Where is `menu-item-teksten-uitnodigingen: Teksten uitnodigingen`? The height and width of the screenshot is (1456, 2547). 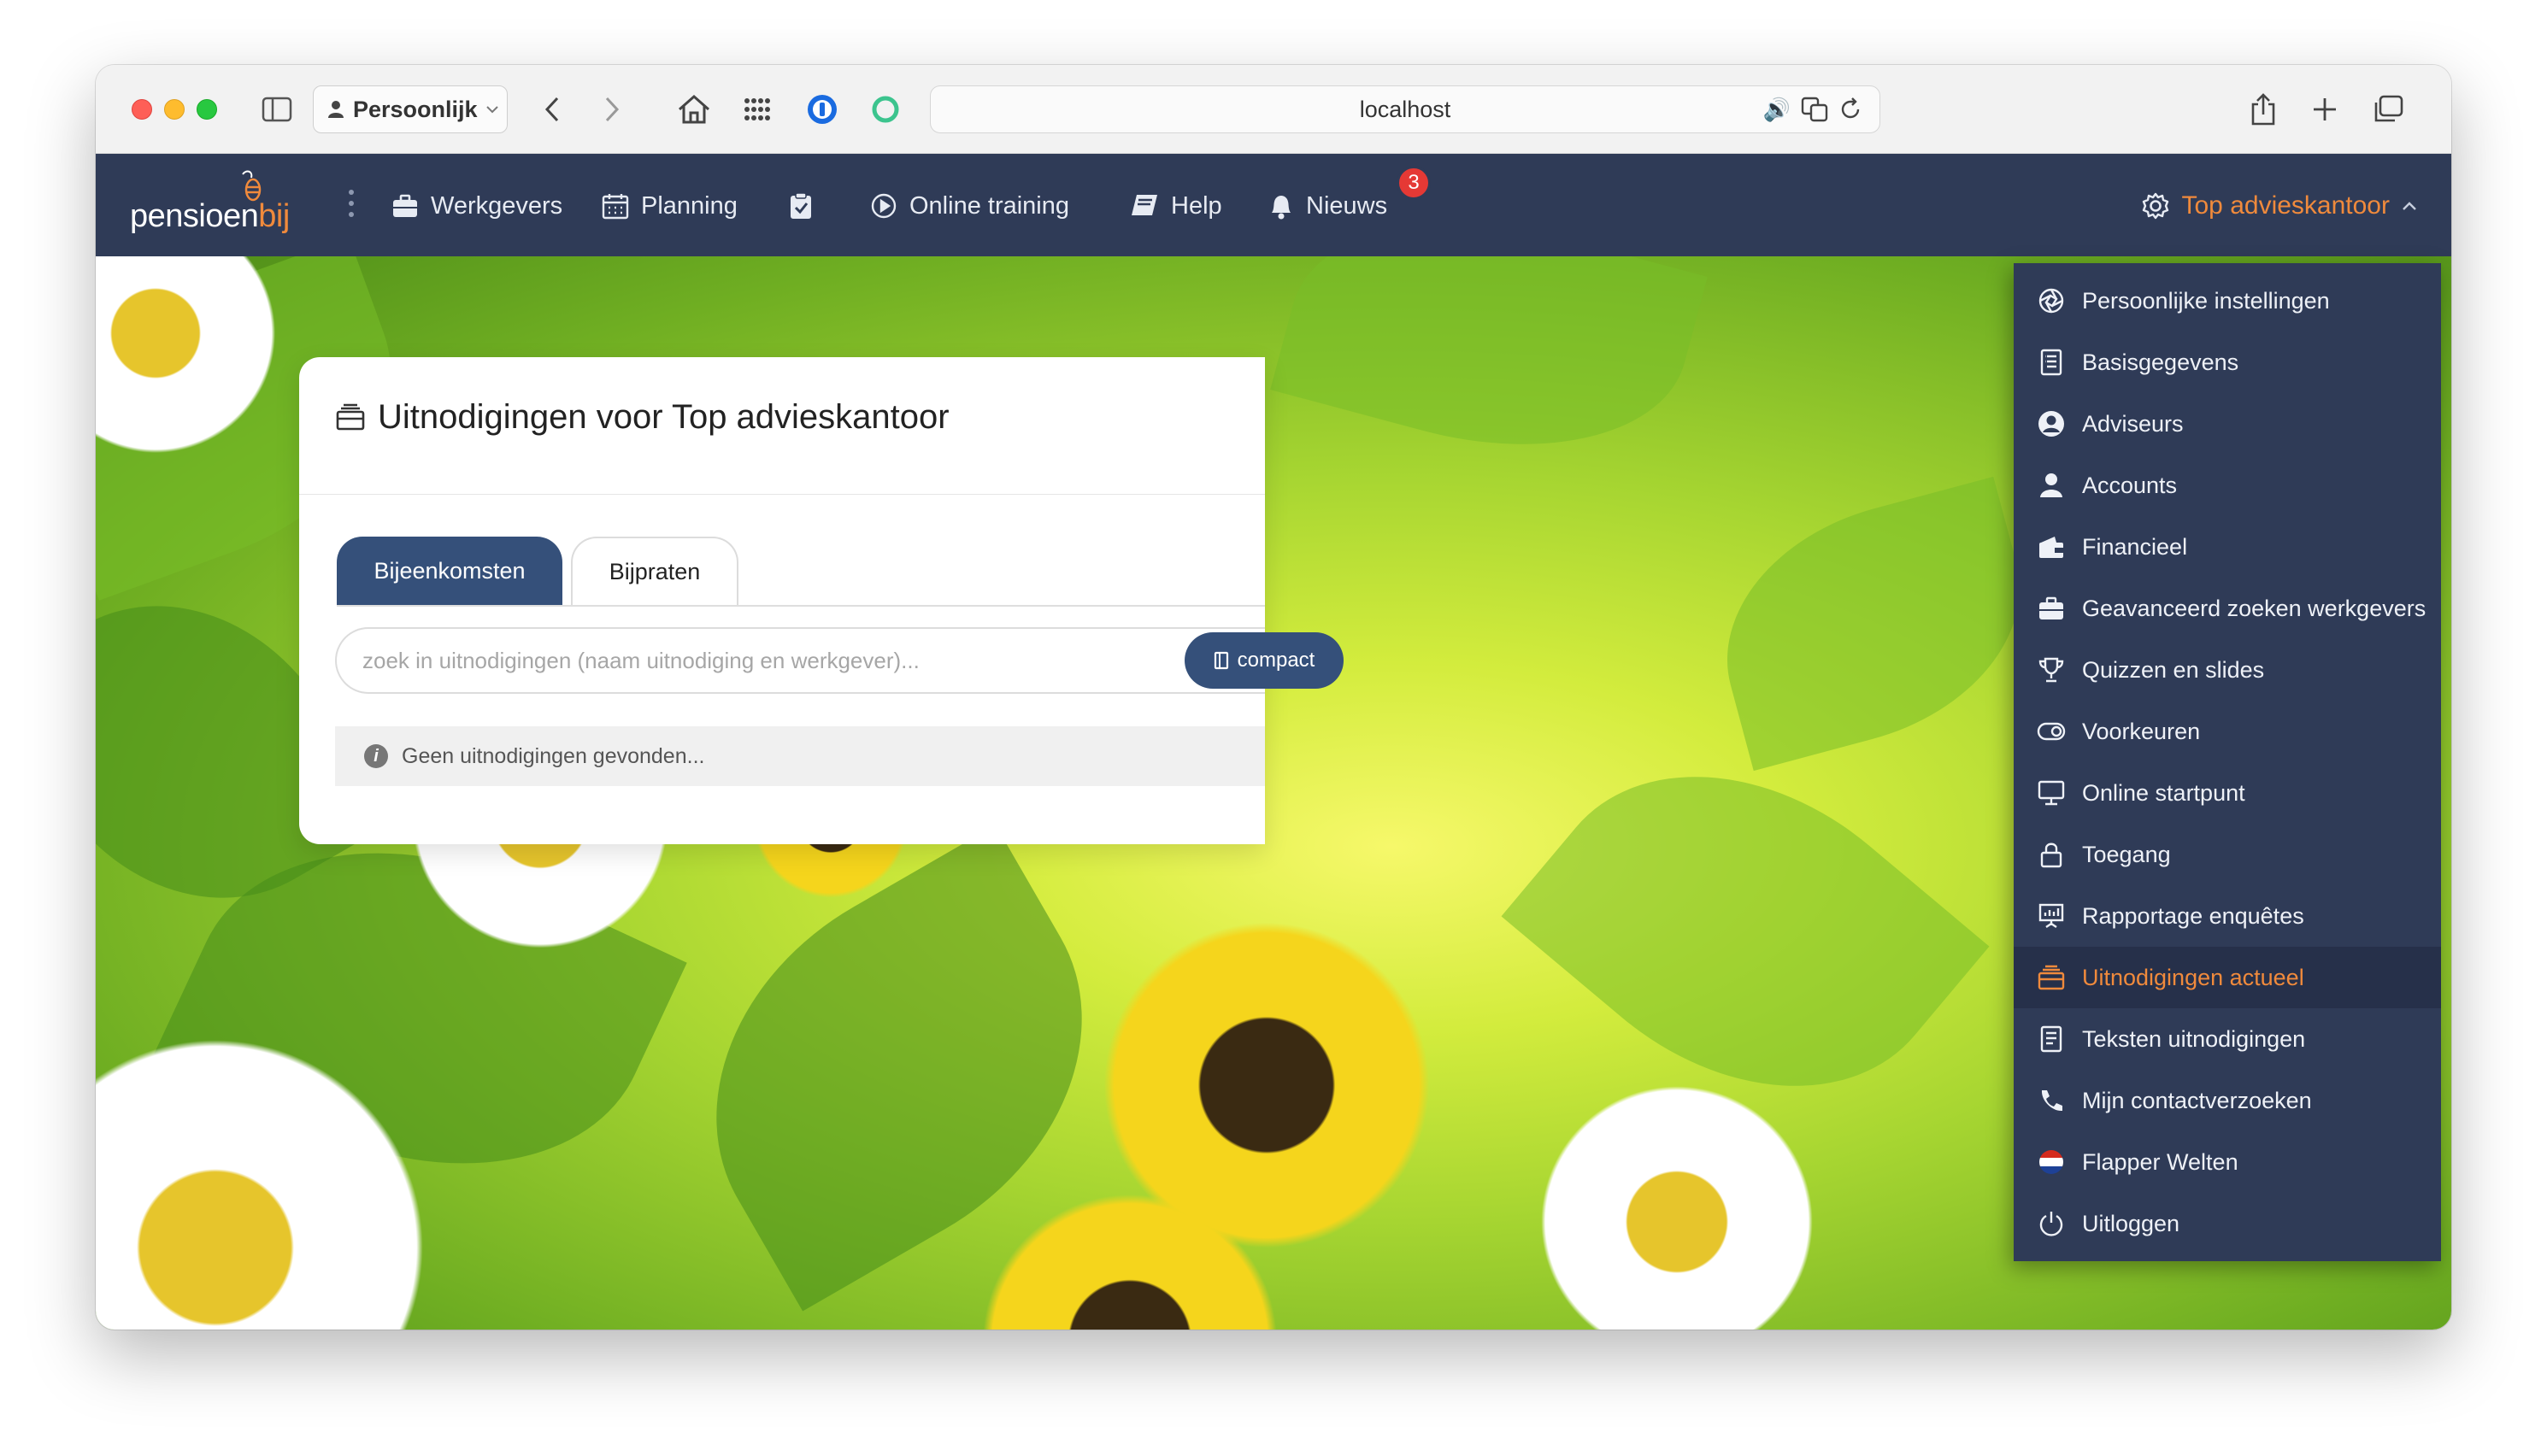
menu-item-teksten-uitnodigingen: Teksten uitnodigingen is located at coordinates (2228, 1039).